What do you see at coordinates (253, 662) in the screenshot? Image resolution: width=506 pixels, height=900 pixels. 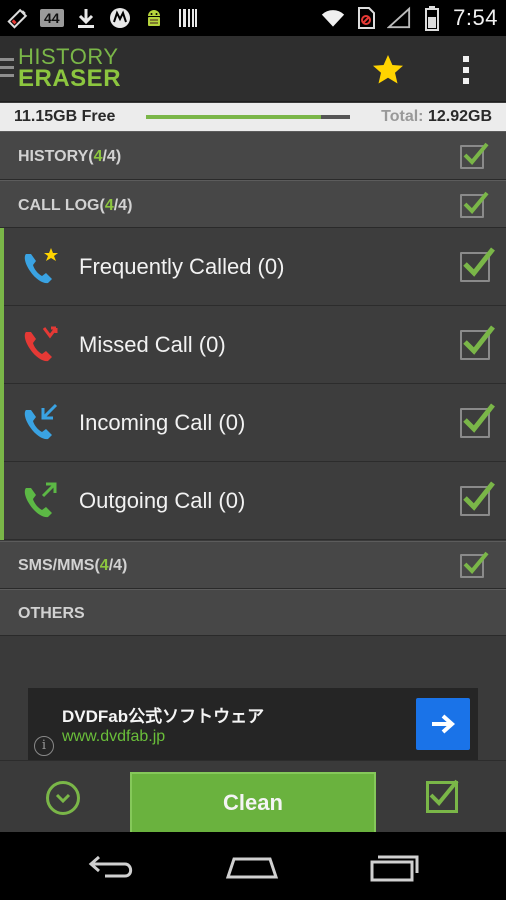 I see `list-empty-area` at bounding box center [253, 662].